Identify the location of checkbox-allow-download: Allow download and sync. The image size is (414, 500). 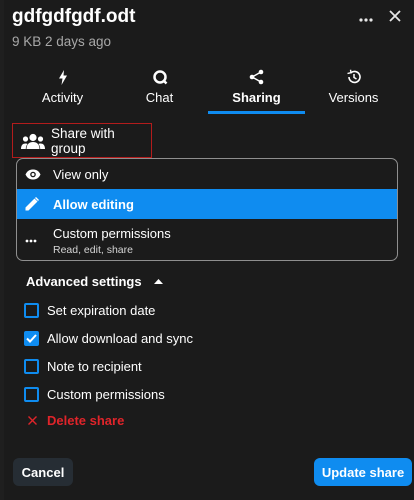
(108, 338).